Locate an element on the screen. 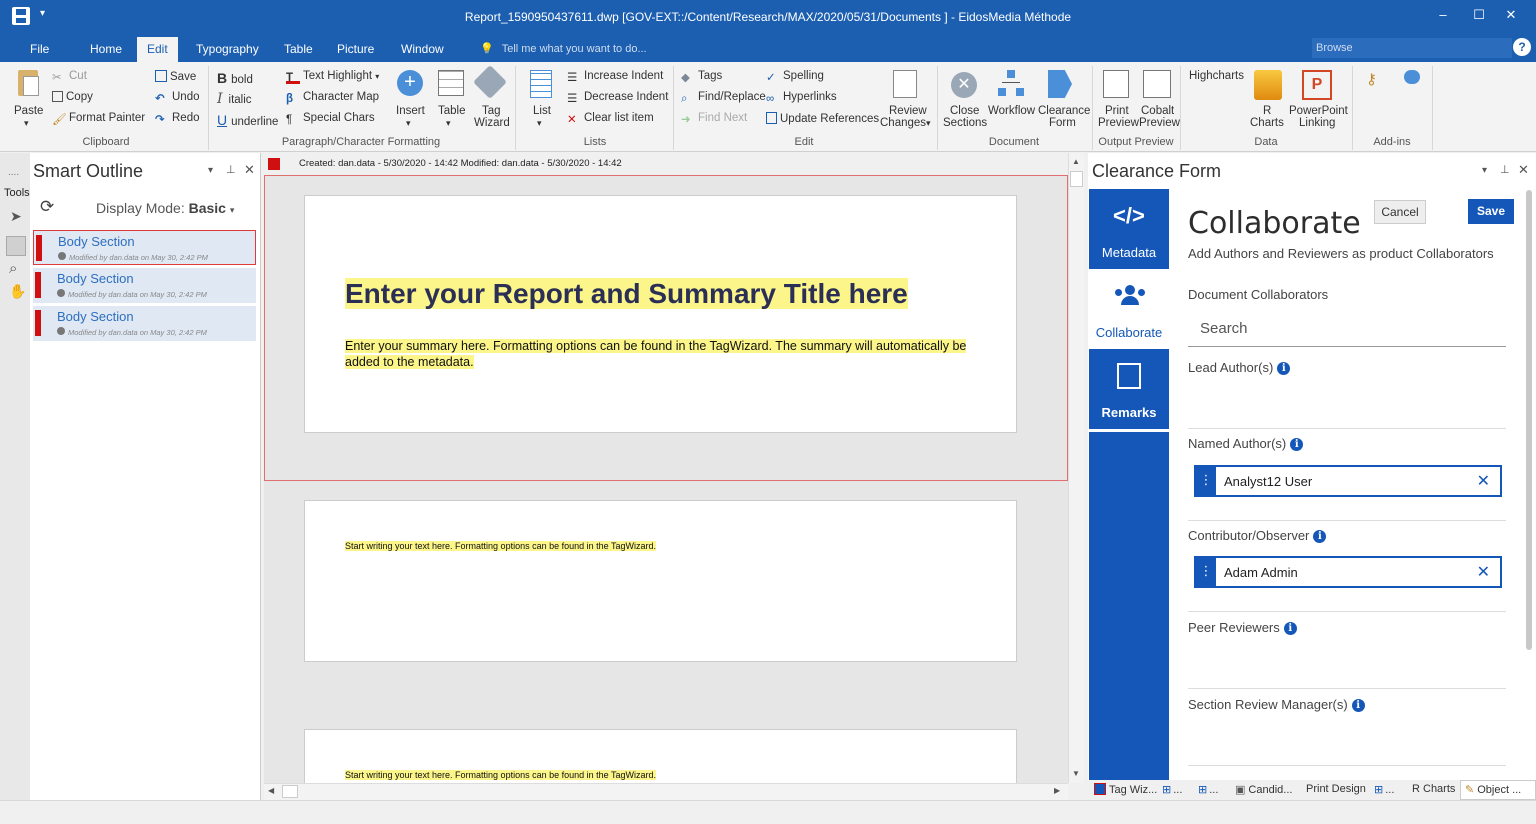  undo-button: ↶ Undo is located at coordinates (177, 98).